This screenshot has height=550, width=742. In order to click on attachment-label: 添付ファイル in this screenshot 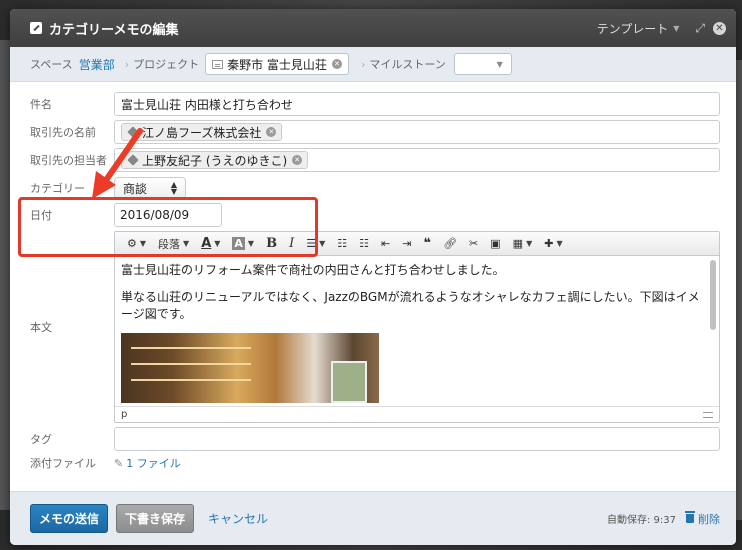, I will do `click(63, 463)`.